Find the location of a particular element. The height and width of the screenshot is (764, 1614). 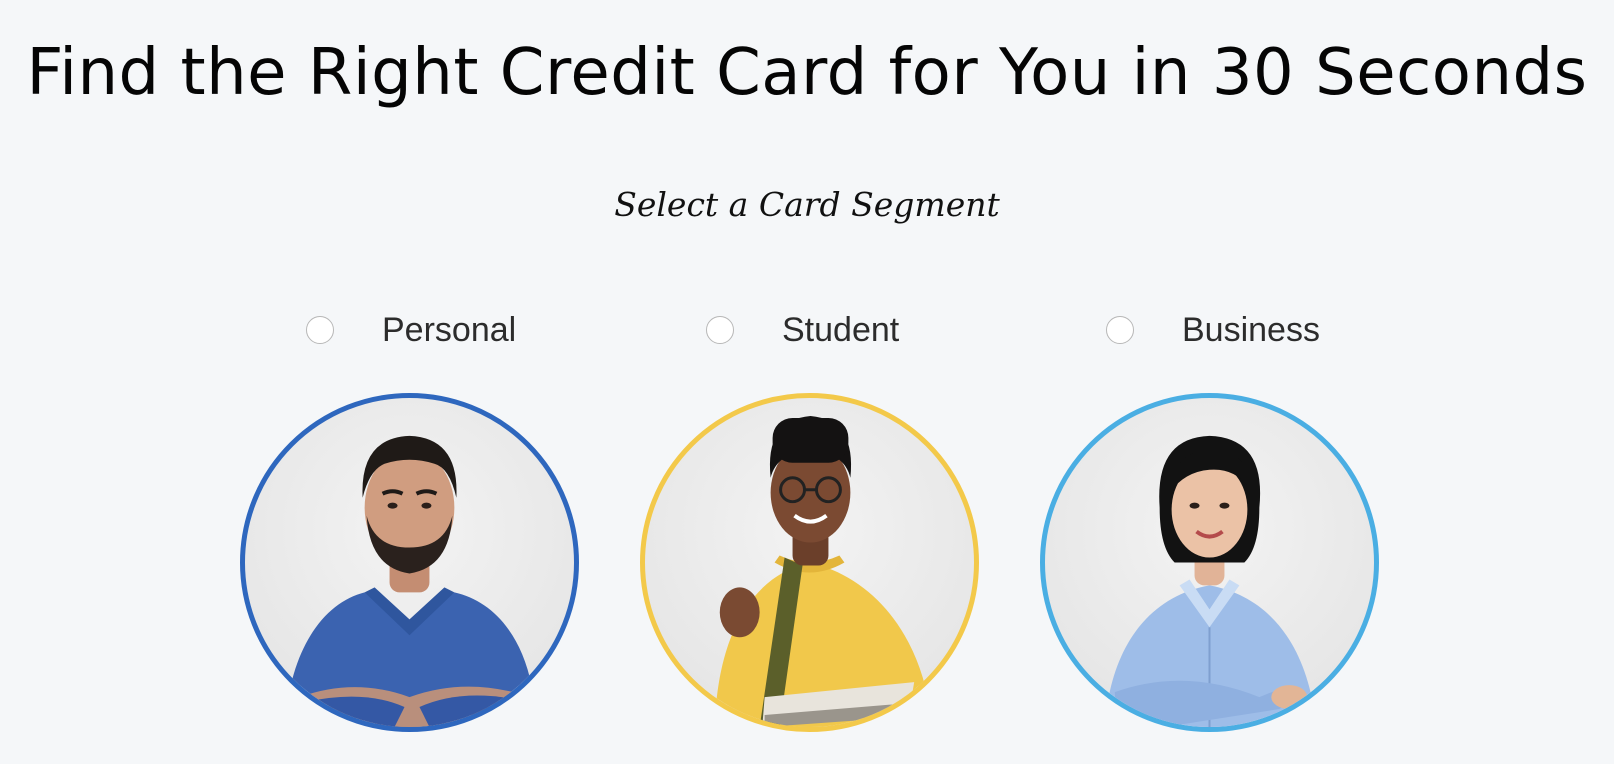

segment-option-student: Student is located at coordinates (802, 330).